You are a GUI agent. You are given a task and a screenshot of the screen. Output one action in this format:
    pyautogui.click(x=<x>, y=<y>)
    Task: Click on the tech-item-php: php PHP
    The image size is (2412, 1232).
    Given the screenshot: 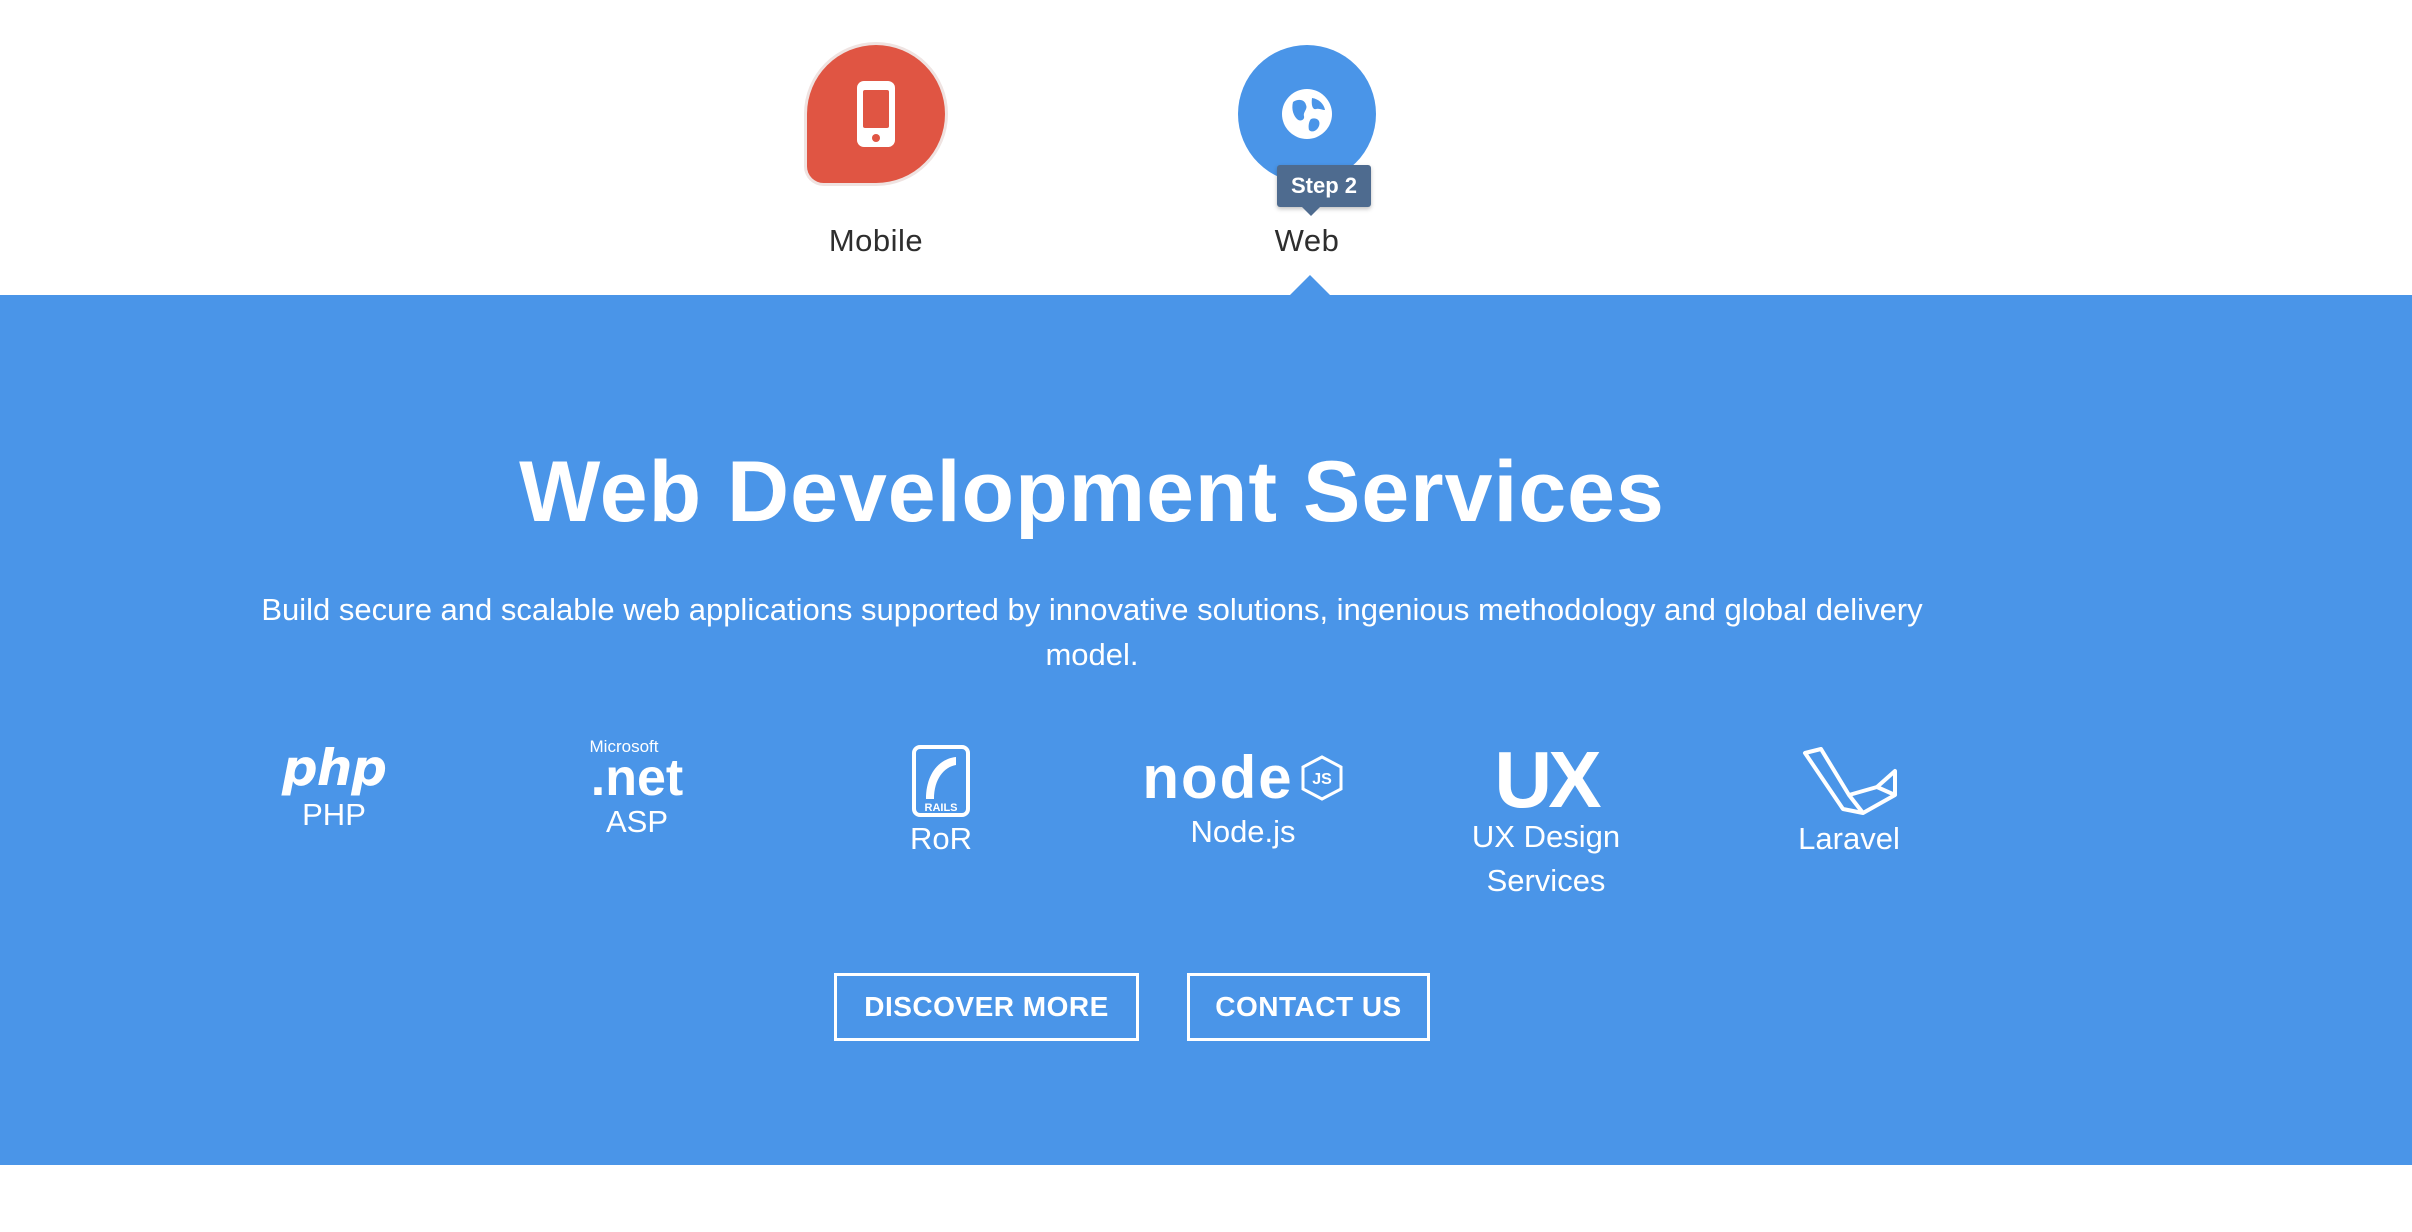 What is the action you would take?
    pyautogui.click(x=334, y=790)
    